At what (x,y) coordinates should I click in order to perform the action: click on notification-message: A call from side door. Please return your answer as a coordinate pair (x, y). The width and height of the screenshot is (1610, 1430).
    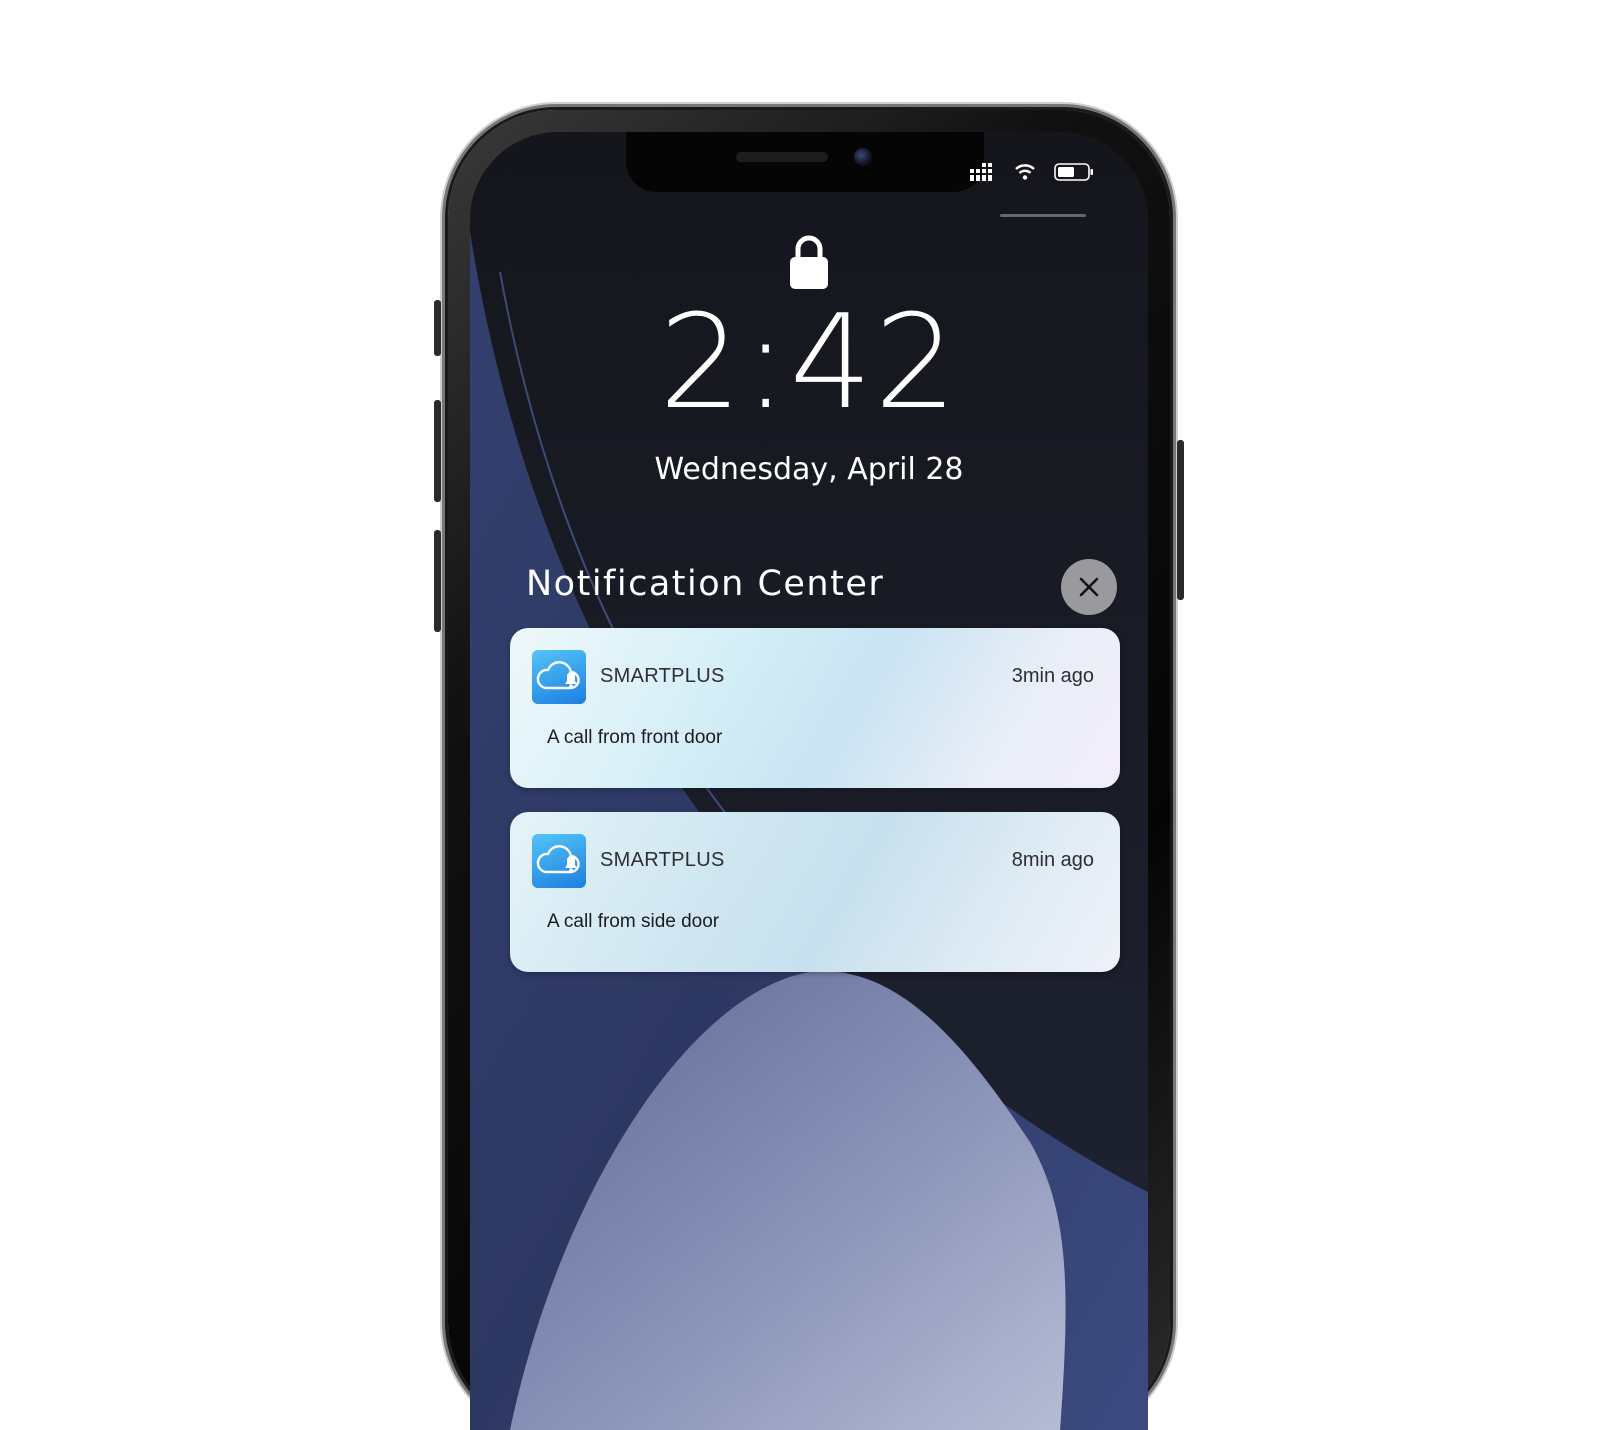
    Looking at the image, I should click on (633, 921).